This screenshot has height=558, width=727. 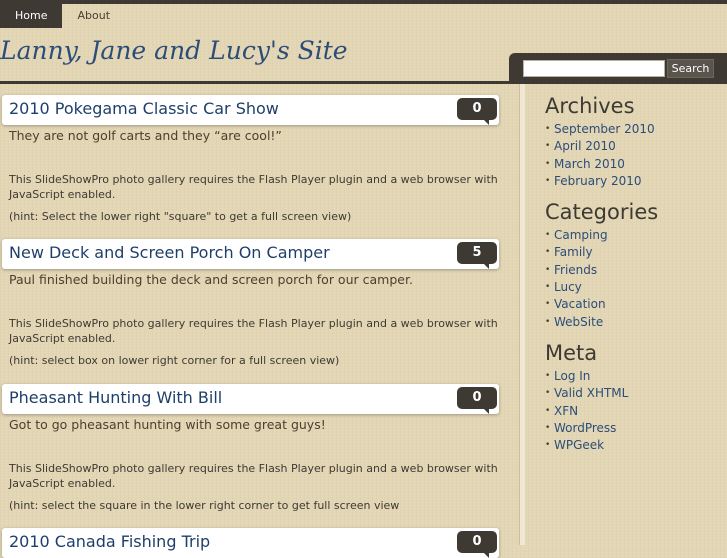 I want to click on list-item: Valid XHTML, so click(x=635, y=394).